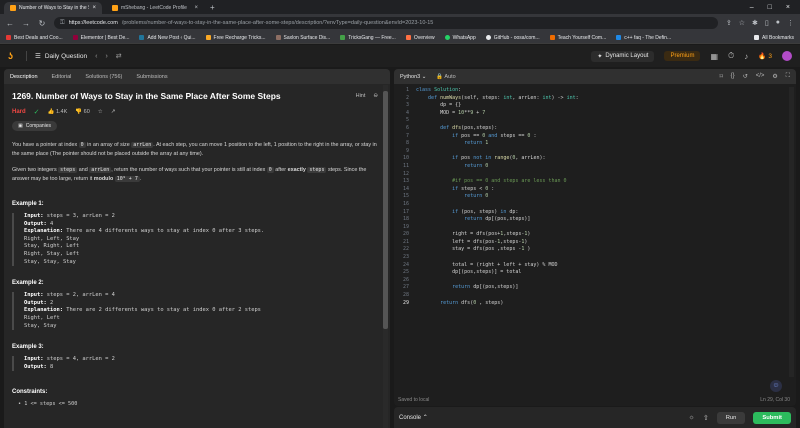 The image size is (800, 428). Describe the element at coordinates (460, 38) in the screenshot. I see `bookmark-item: WhatsApp` at that location.